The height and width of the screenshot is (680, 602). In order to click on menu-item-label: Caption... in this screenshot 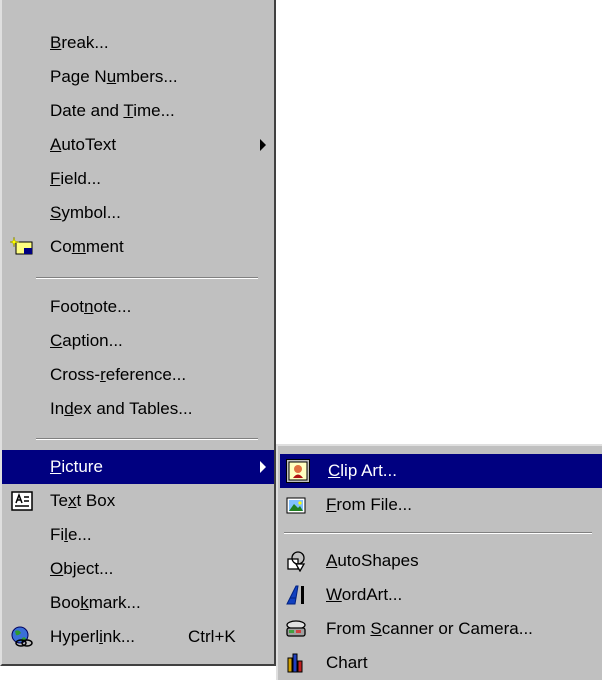, I will do `click(86, 340)`.